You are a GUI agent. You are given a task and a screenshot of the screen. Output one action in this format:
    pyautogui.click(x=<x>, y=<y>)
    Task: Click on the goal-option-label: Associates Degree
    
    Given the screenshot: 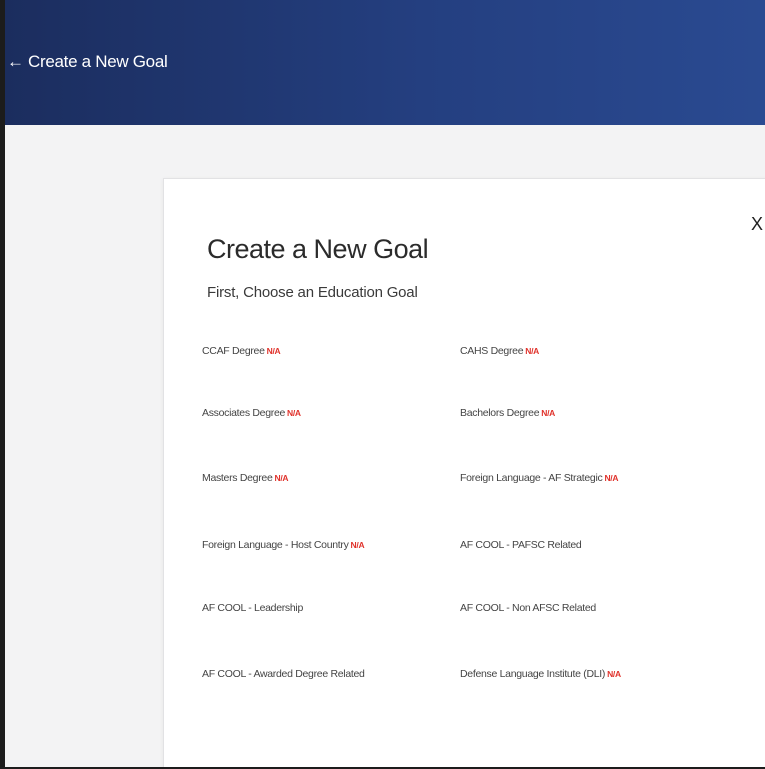 What is the action you would take?
    pyautogui.click(x=244, y=413)
    